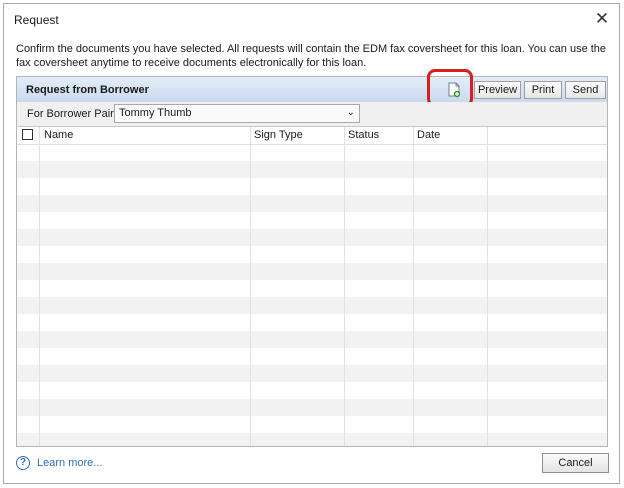 This screenshot has width=624, height=488. What do you see at coordinates (312, 136) in the screenshot?
I see `grid-header: Name Sign Type Status Date` at bounding box center [312, 136].